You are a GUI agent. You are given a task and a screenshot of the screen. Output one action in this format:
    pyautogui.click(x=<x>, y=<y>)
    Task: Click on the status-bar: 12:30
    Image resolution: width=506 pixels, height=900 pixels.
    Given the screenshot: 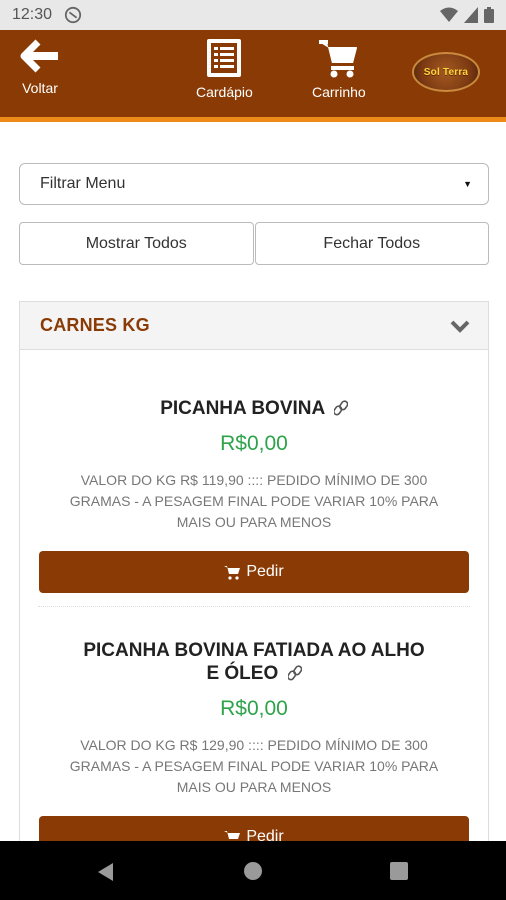 What is the action you would take?
    pyautogui.click(x=253, y=15)
    